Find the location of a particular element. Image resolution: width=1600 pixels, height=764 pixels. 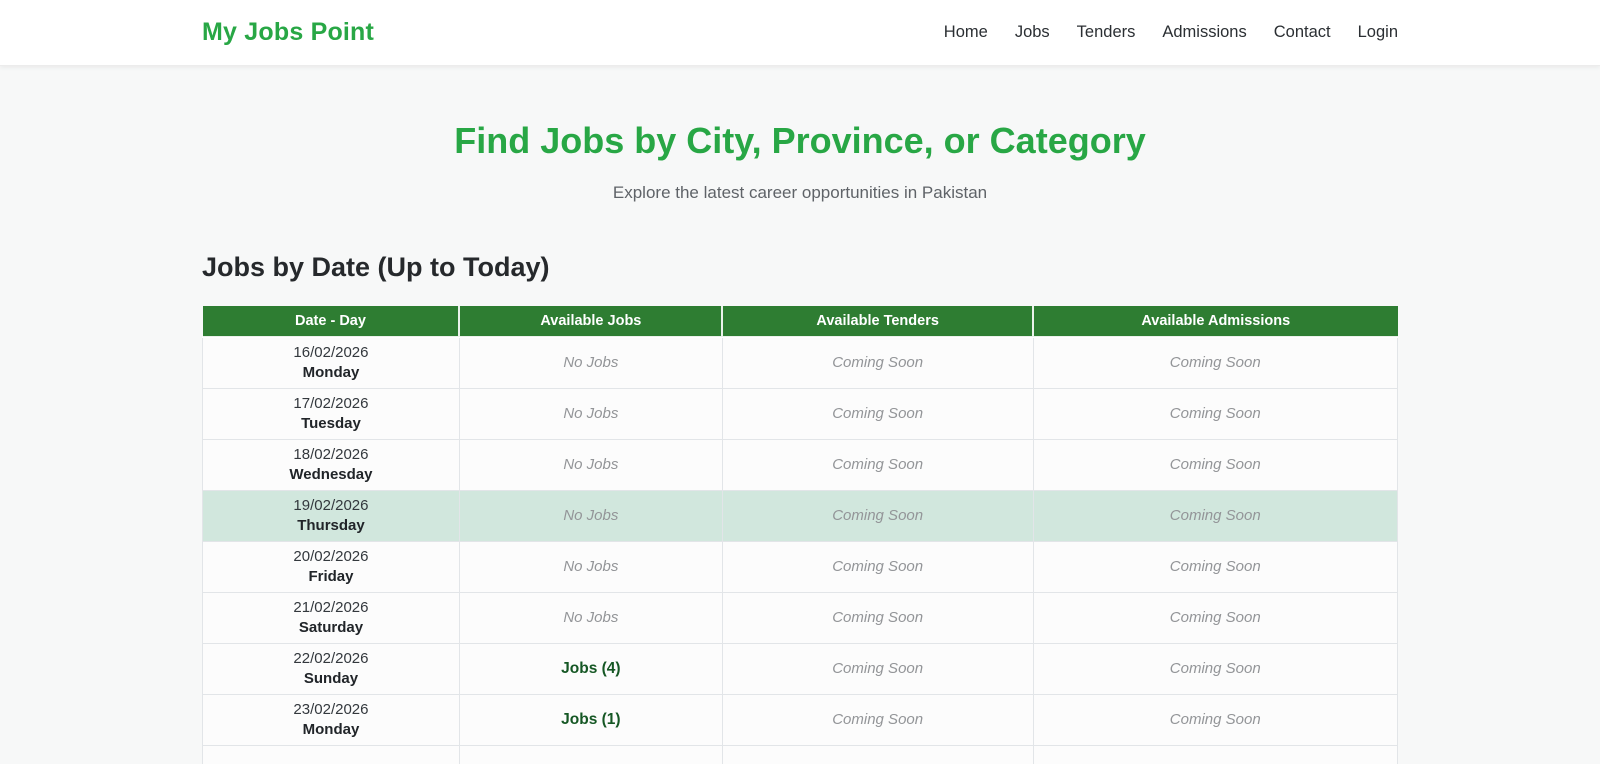

table-row-partial is located at coordinates (800, 754).